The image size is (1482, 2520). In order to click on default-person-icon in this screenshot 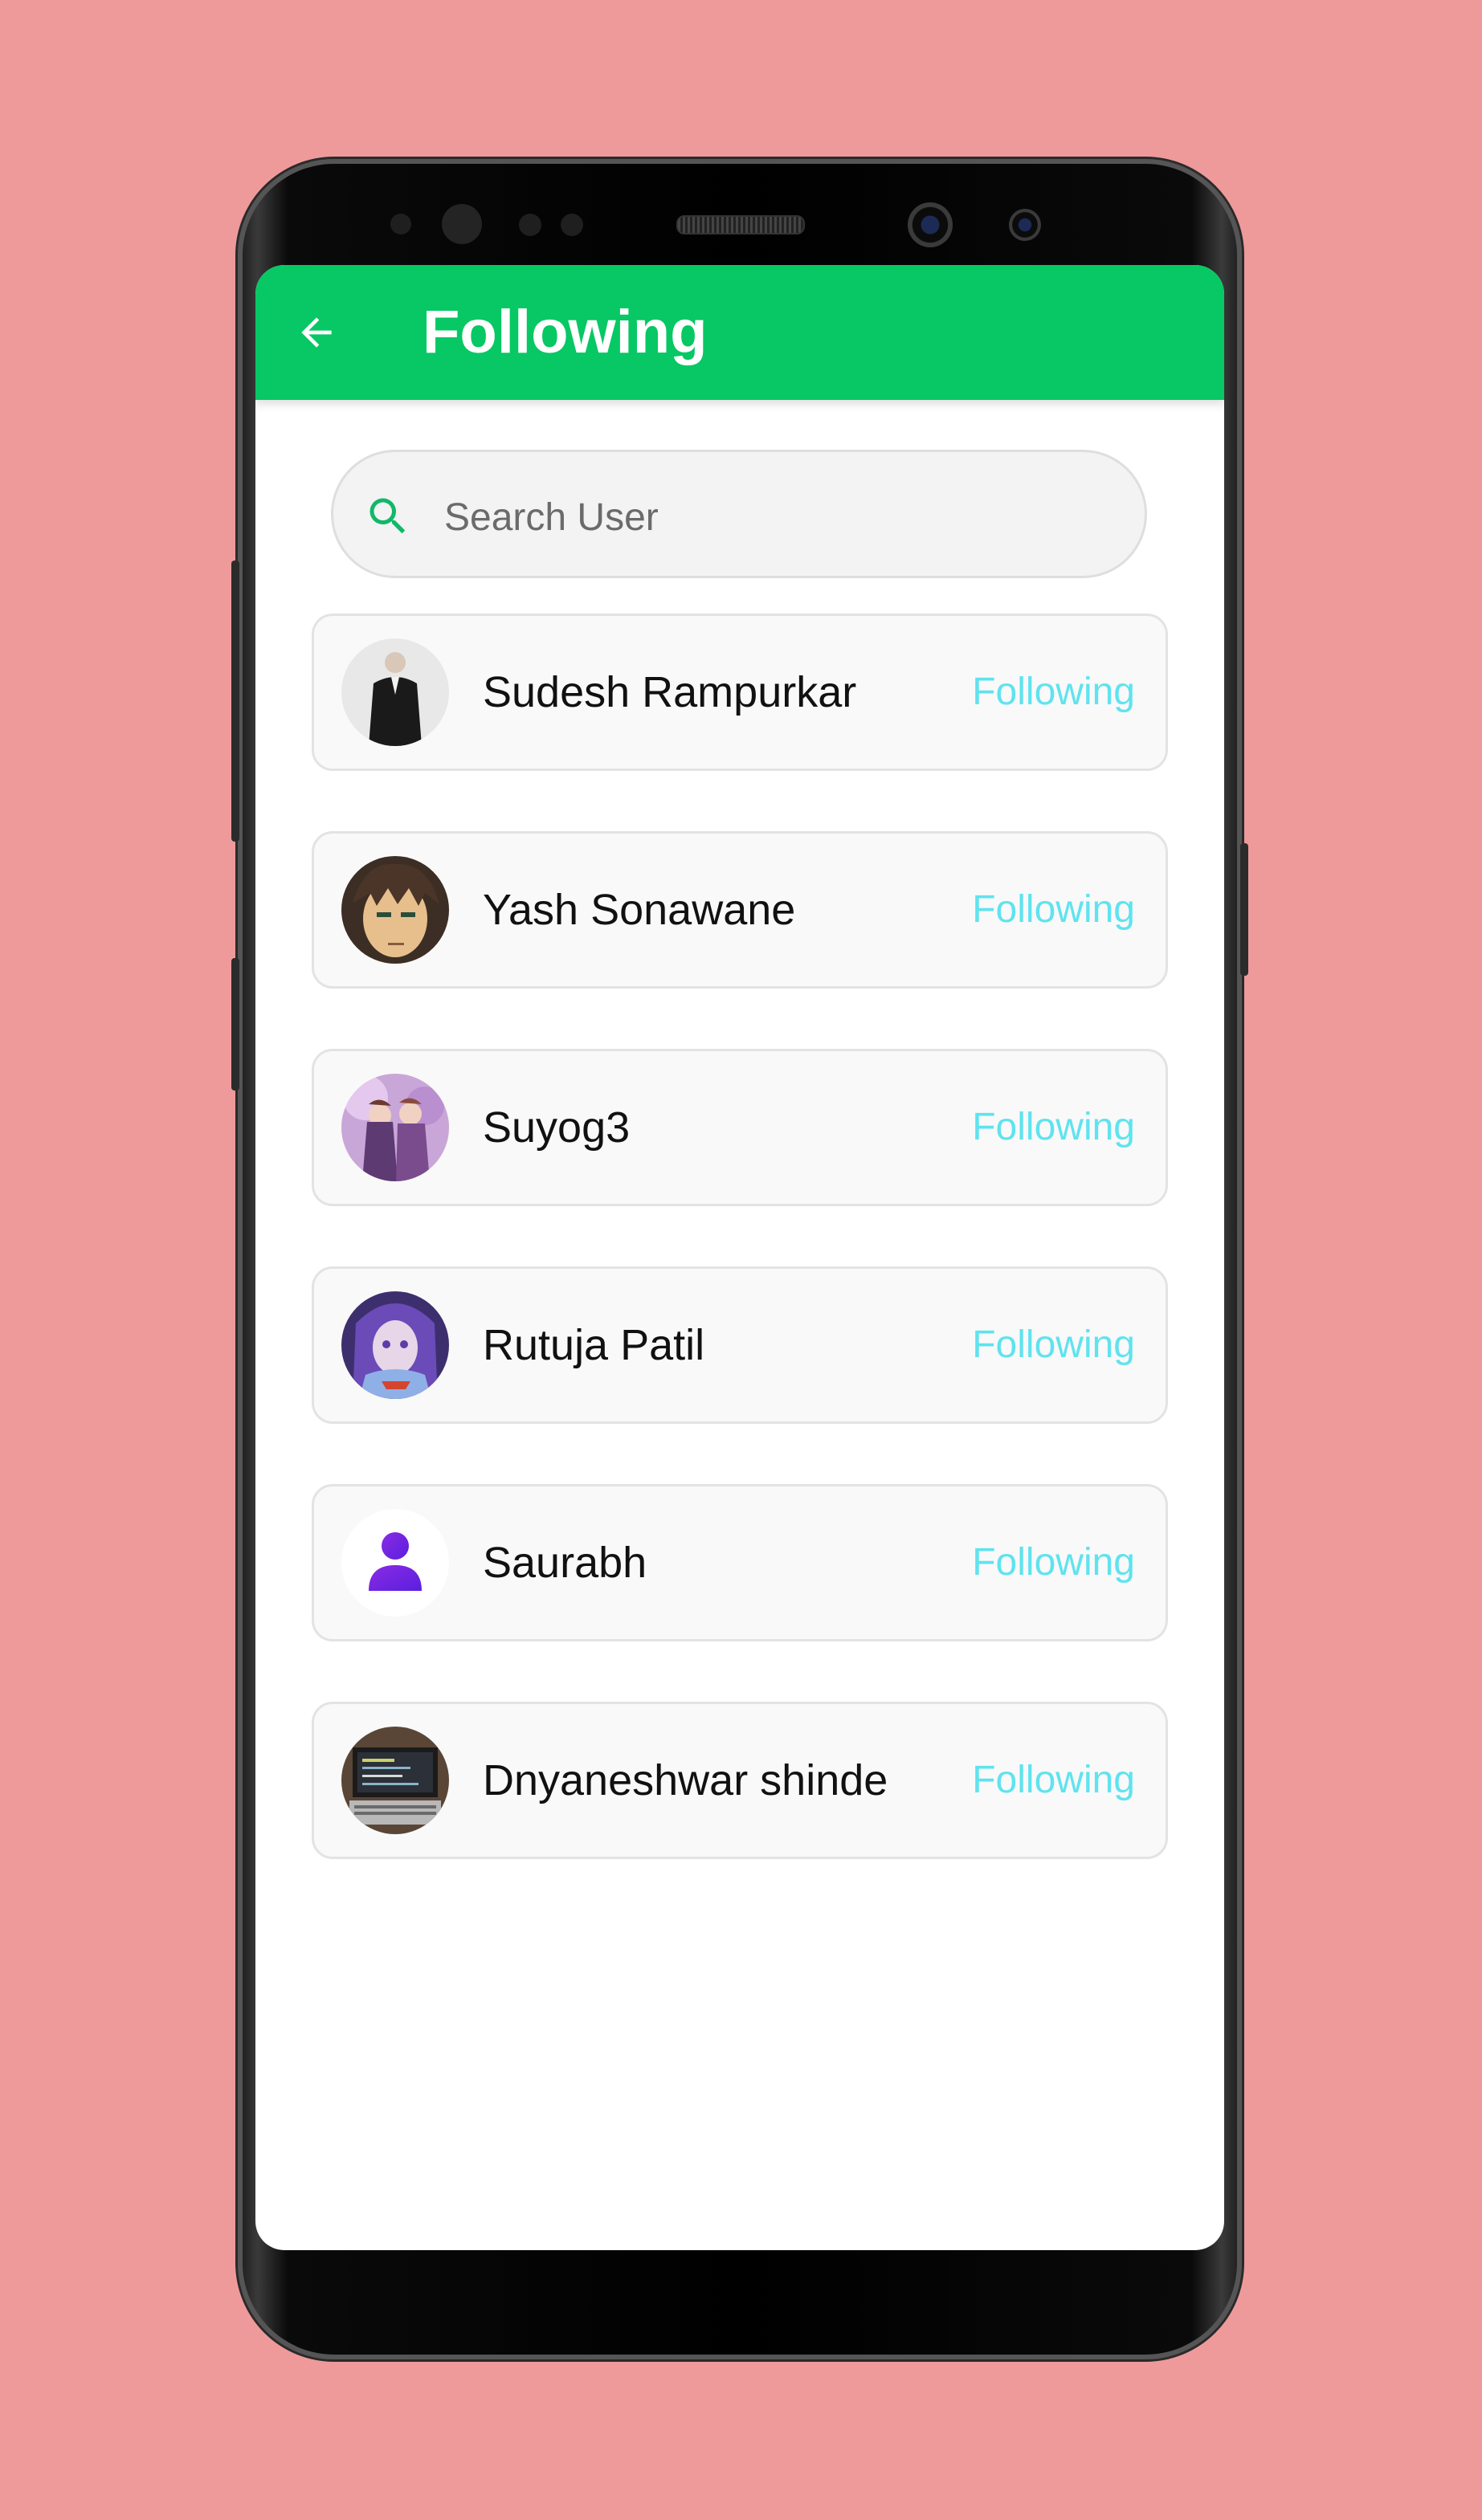, I will do `click(395, 1563)`.